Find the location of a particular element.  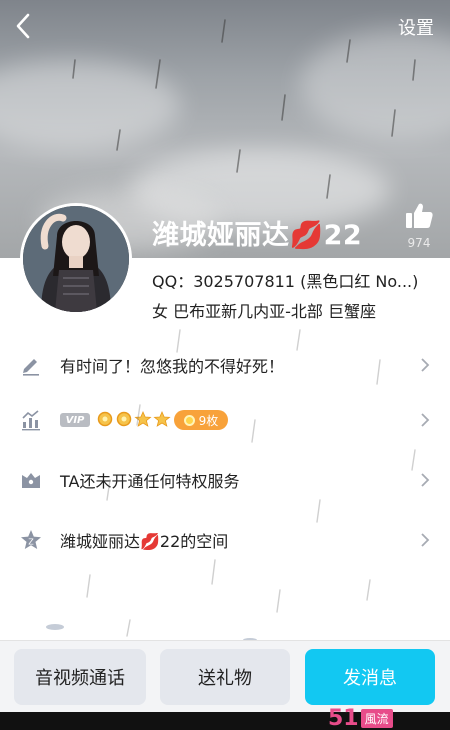

avatar is located at coordinates (76, 259).